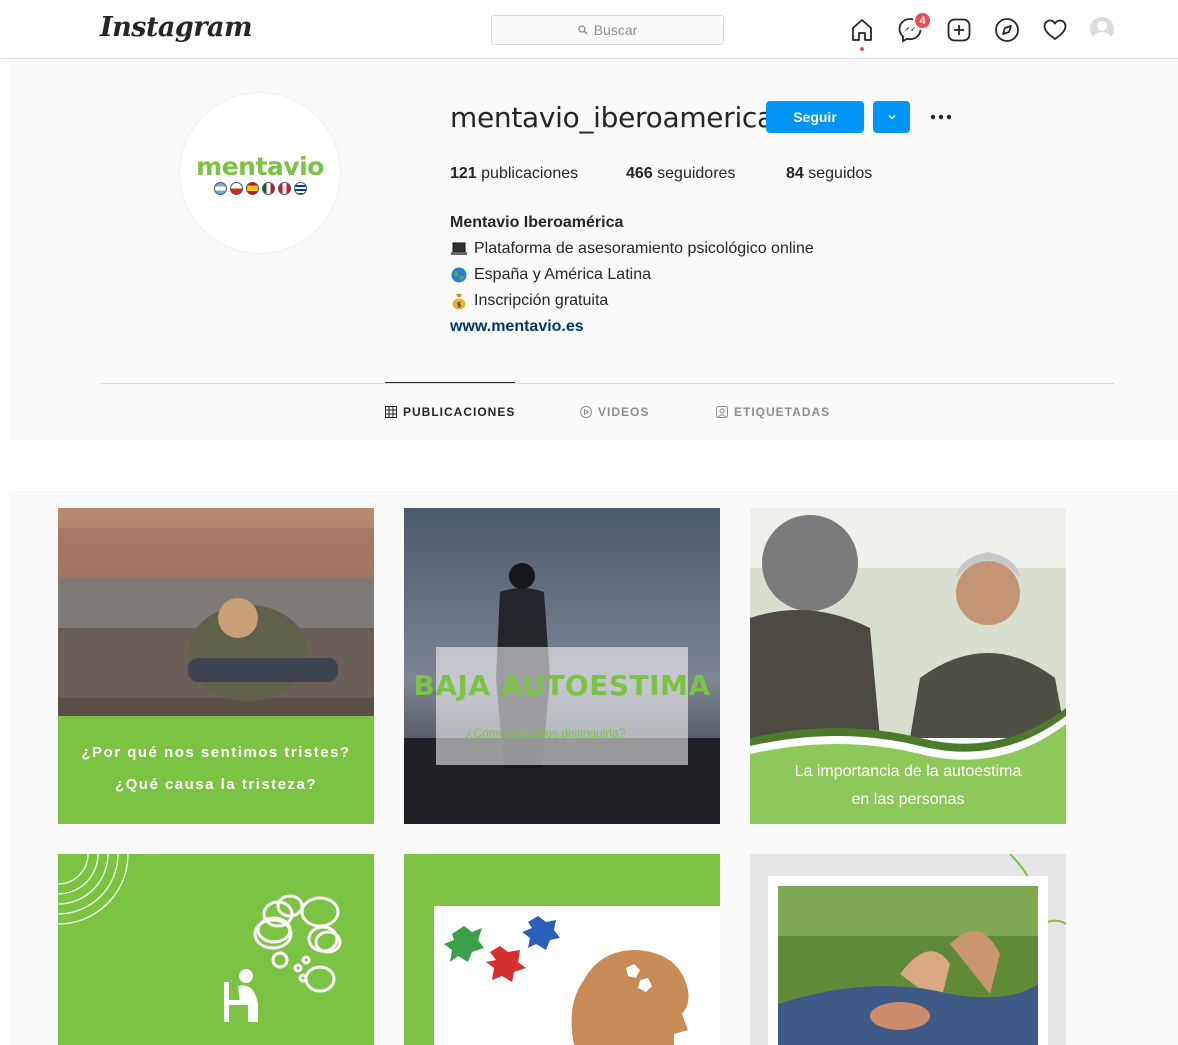  I want to click on explore-icon, so click(1007, 30).